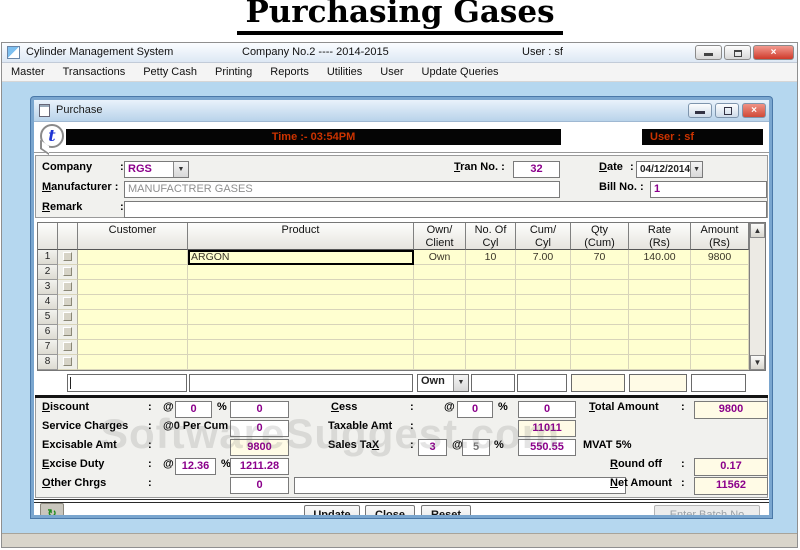 The width and height of the screenshot is (800, 550). What do you see at coordinates (543, 257) in the screenshot?
I see `cell-cum: 7.00` at bounding box center [543, 257].